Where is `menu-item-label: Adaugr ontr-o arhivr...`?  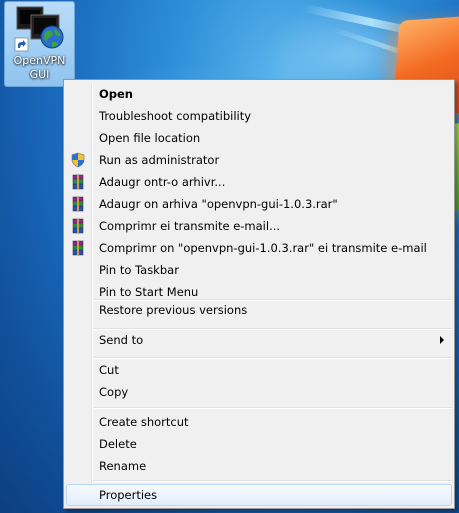 menu-item-label: Adaugr ontr-o arhivr... is located at coordinates (162, 182).